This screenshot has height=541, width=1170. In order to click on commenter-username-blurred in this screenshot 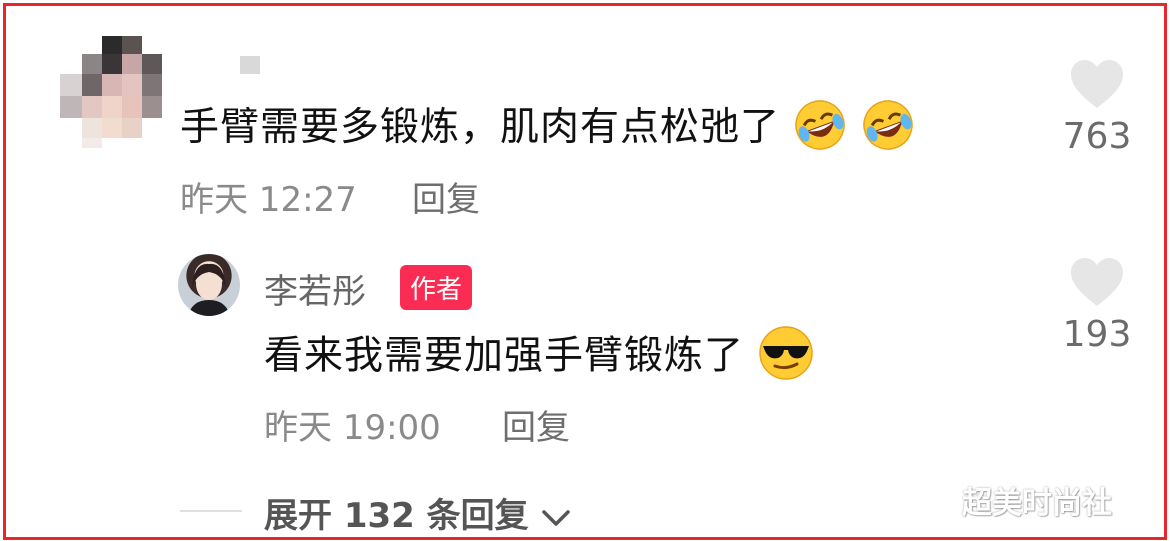, I will do `click(250, 65)`.